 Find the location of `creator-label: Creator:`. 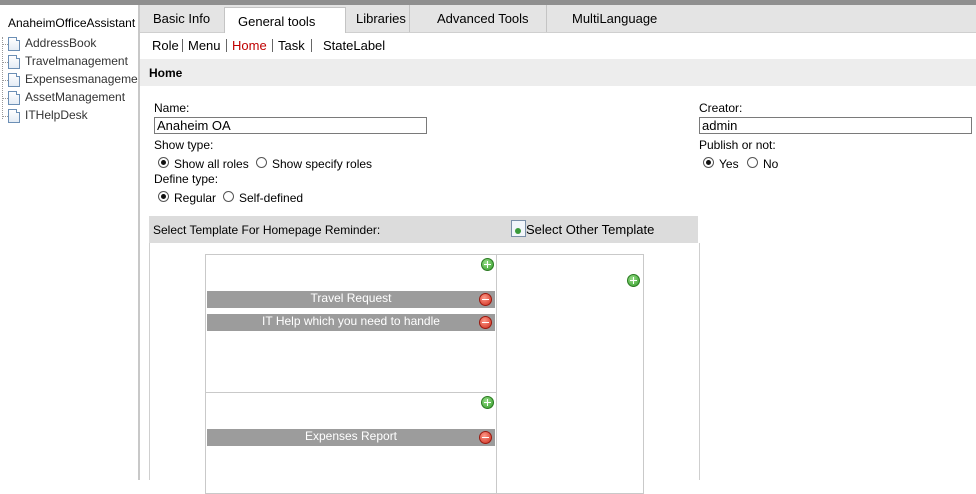

creator-label: Creator: is located at coordinates (721, 108).